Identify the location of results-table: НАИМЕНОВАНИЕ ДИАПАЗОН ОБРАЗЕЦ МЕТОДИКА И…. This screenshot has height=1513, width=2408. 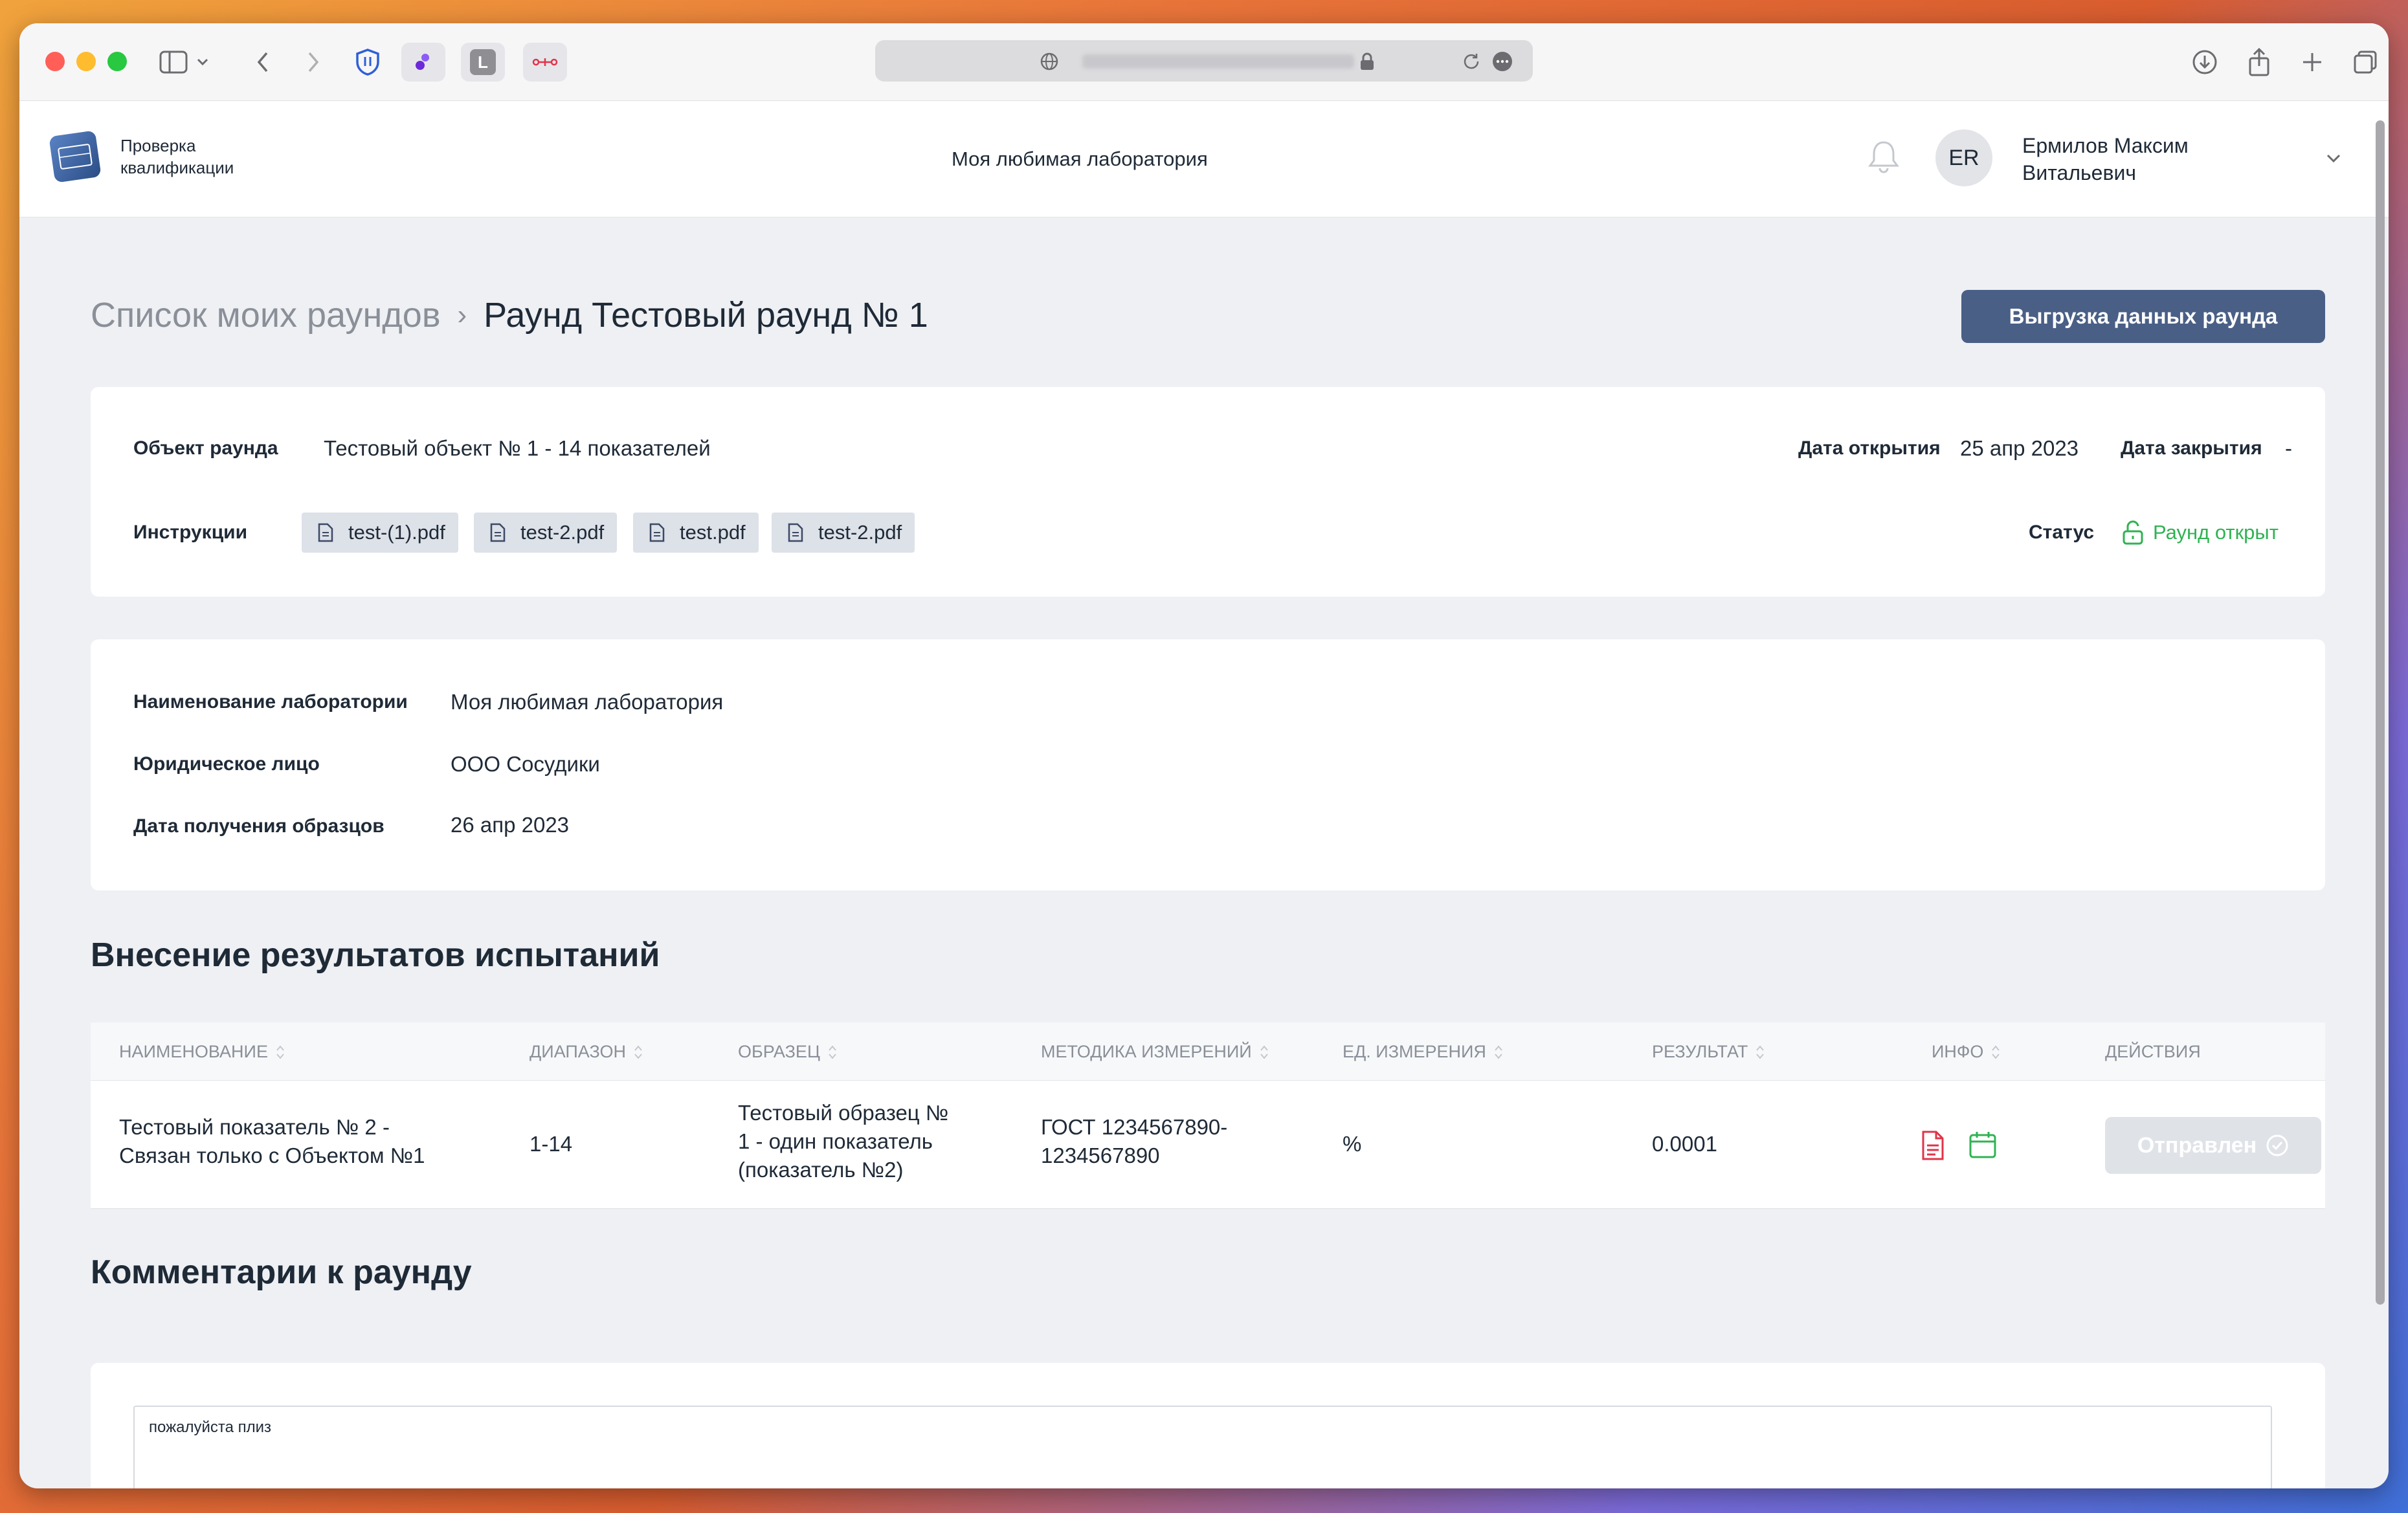
(1208, 1115).